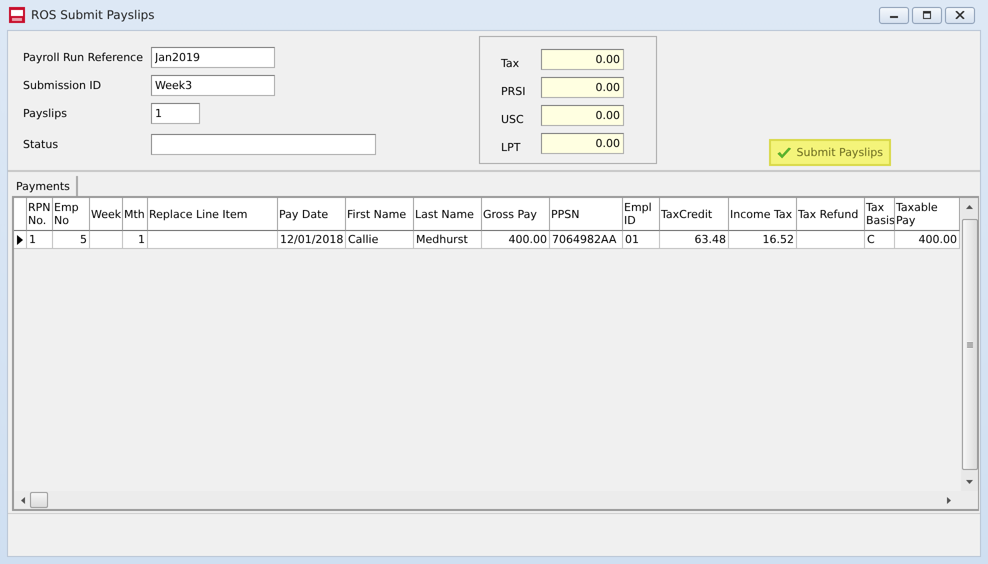 This screenshot has height=564, width=988. Describe the element at coordinates (763, 240) in the screenshot. I see `table-cell: 16.52` at that location.